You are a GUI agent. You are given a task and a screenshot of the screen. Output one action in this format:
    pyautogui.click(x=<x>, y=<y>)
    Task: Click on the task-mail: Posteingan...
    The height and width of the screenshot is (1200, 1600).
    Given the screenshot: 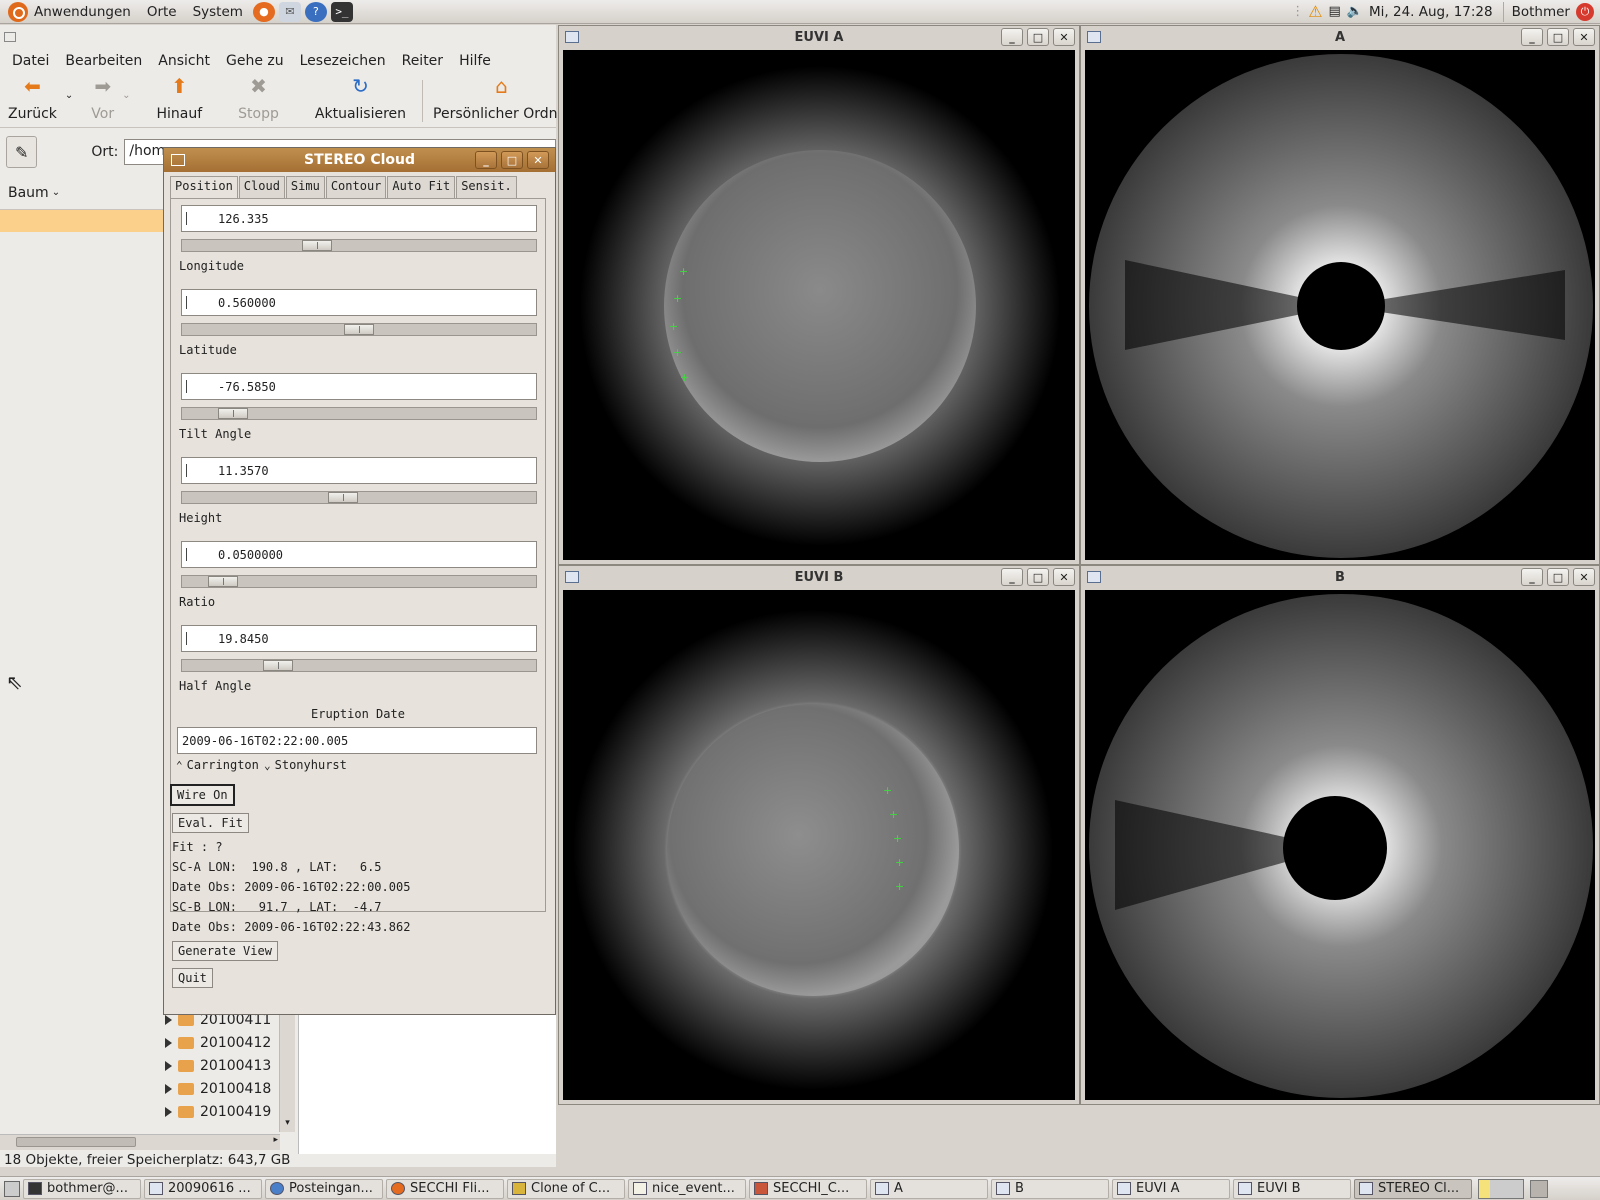 What is the action you would take?
    pyautogui.click(x=324, y=1188)
    